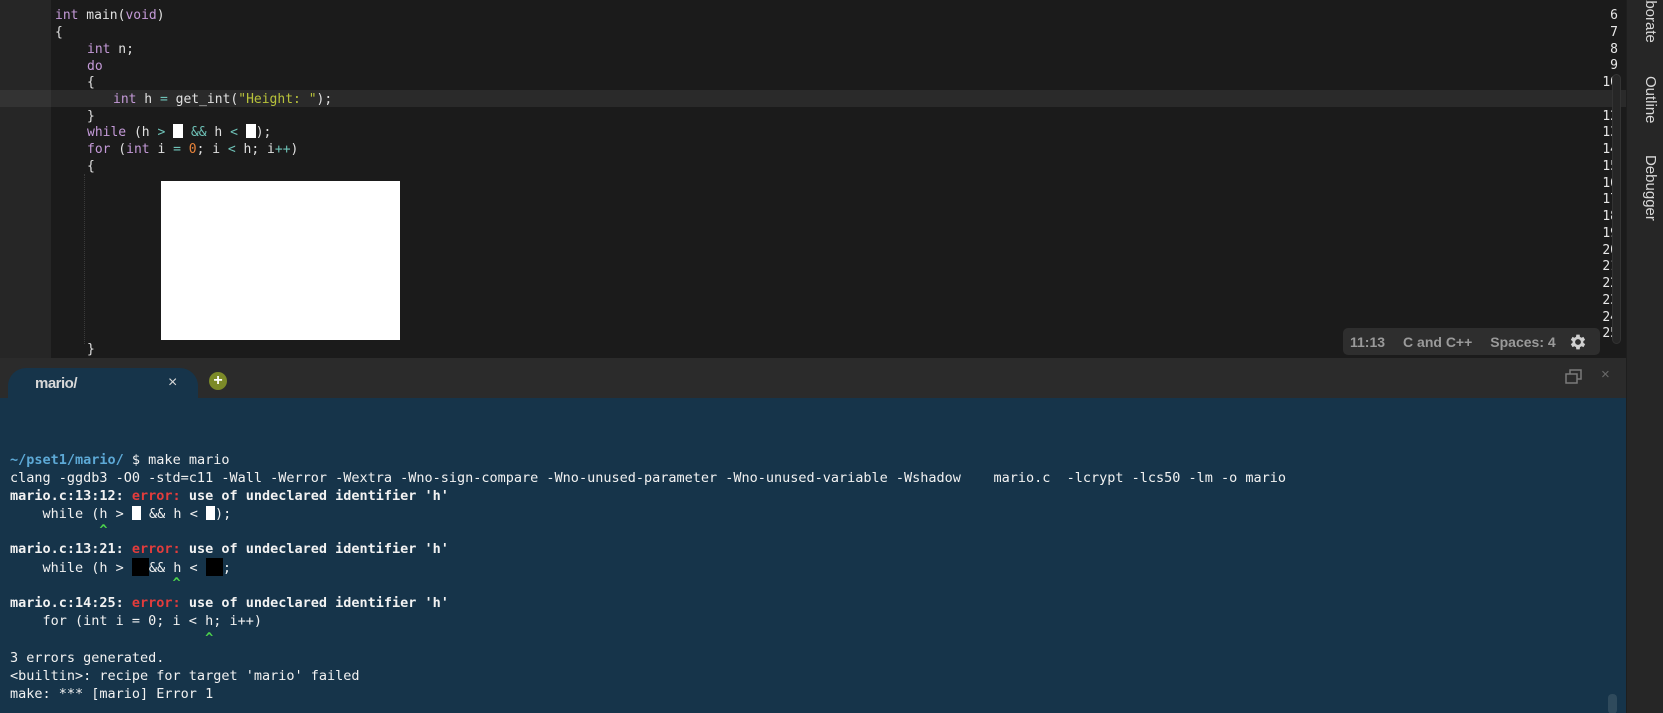  What do you see at coordinates (212, 149) in the screenshot?
I see `code-text: ; i` at bounding box center [212, 149].